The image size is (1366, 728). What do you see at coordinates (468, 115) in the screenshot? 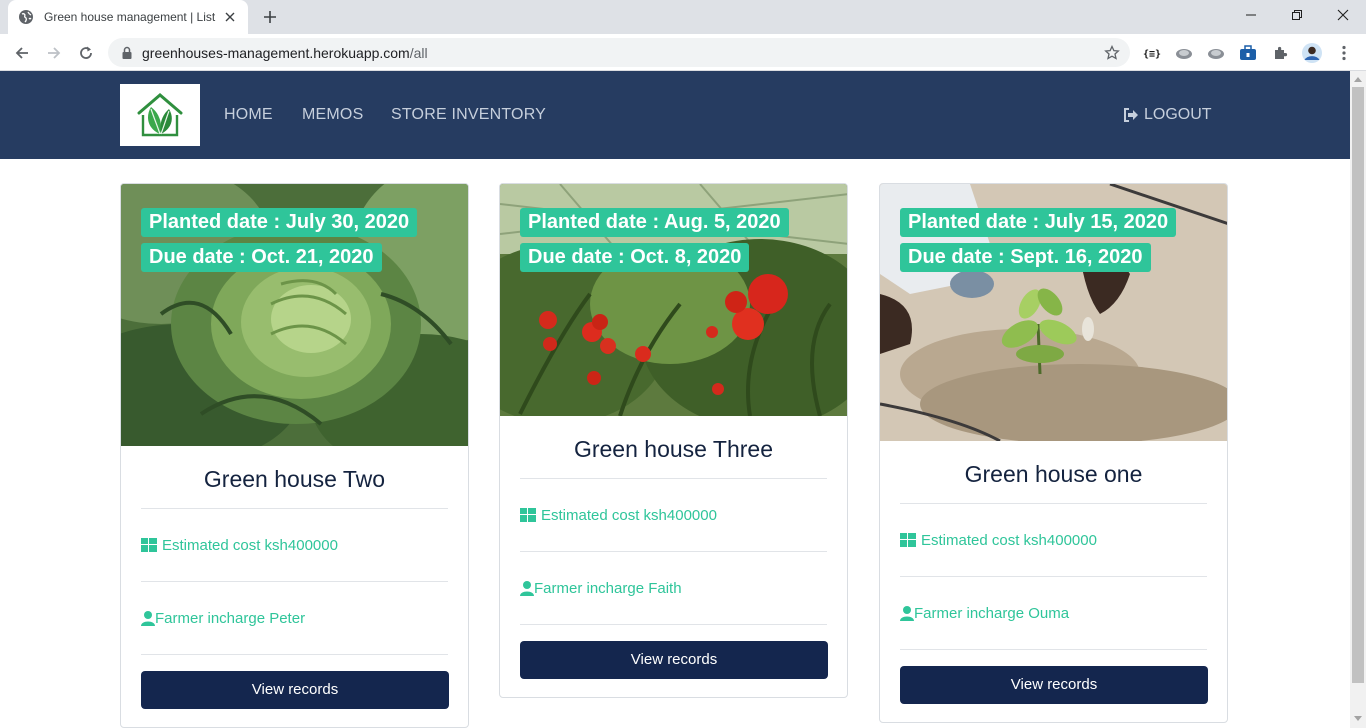
I see `nav-store-inventory: STORE INVENTORY` at bounding box center [468, 115].